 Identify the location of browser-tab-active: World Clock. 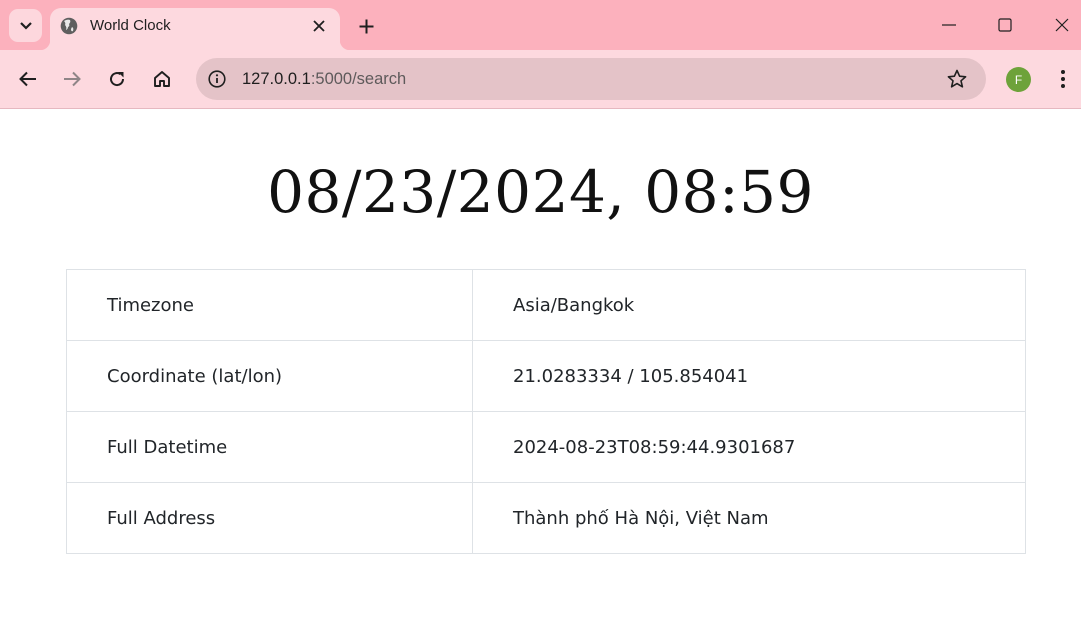
(195, 29).